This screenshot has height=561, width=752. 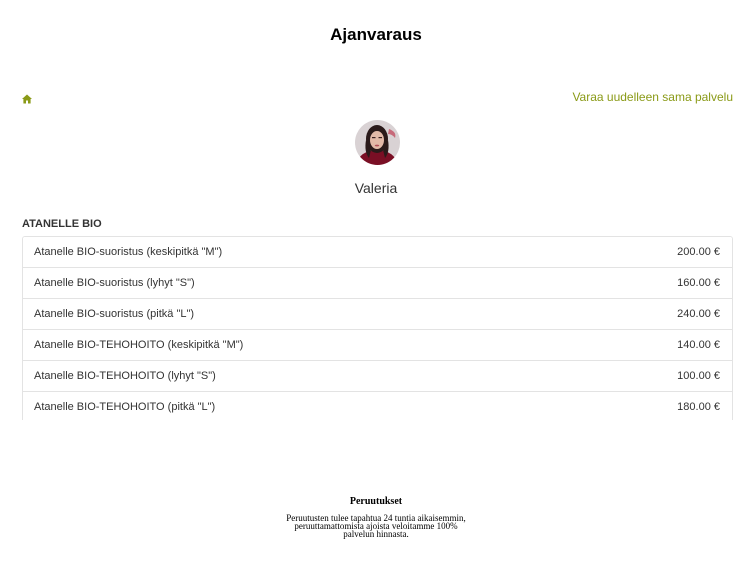 What do you see at coordinates (139, 345) in the screenshot?
I see `service-name: Atanelle BIO-TEHOHOITO (keskipitkä "M")` at bounding box center [139, 345].